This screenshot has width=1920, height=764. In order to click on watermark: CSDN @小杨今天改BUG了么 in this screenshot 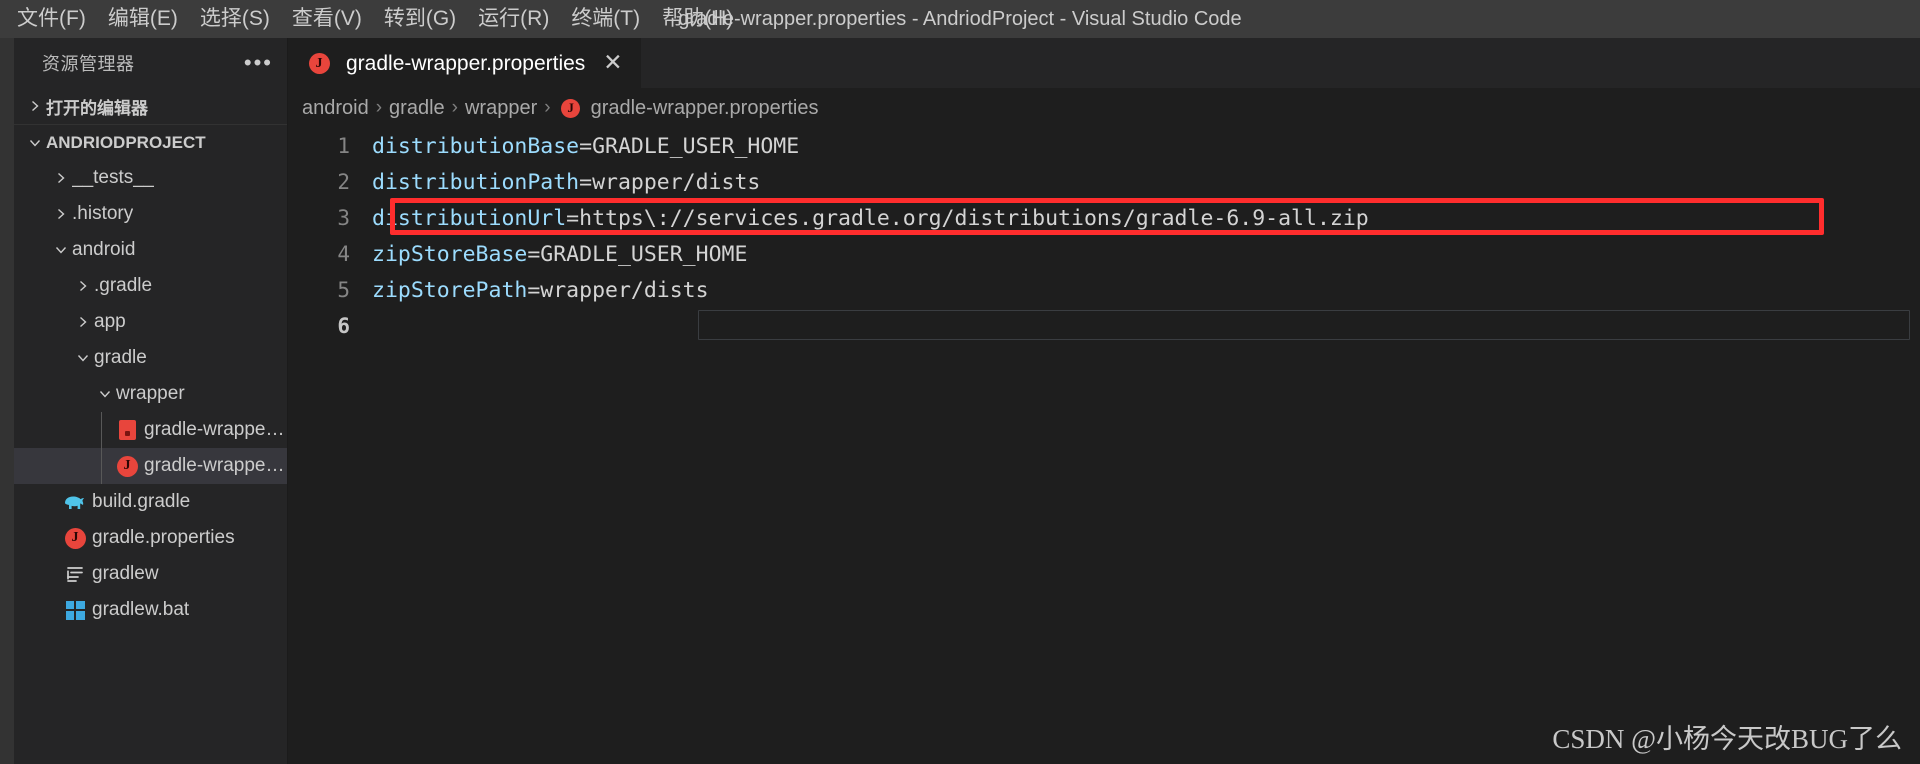, I will do `click(1727, 739)`.